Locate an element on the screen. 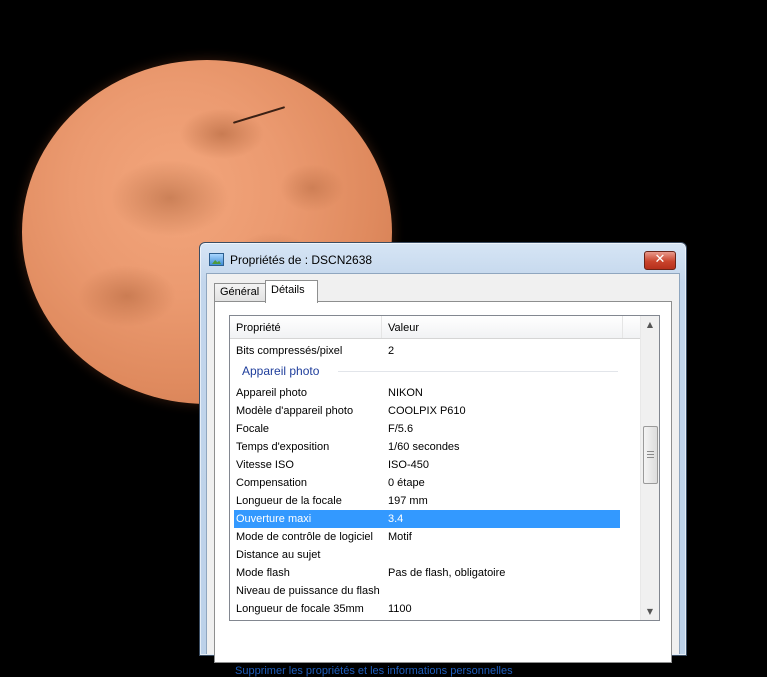 Image resolution: width=767 pixels, height=677 pixels. table-row: Temps d'exposition 1/60 secondes is located at coordinates (427, 447).